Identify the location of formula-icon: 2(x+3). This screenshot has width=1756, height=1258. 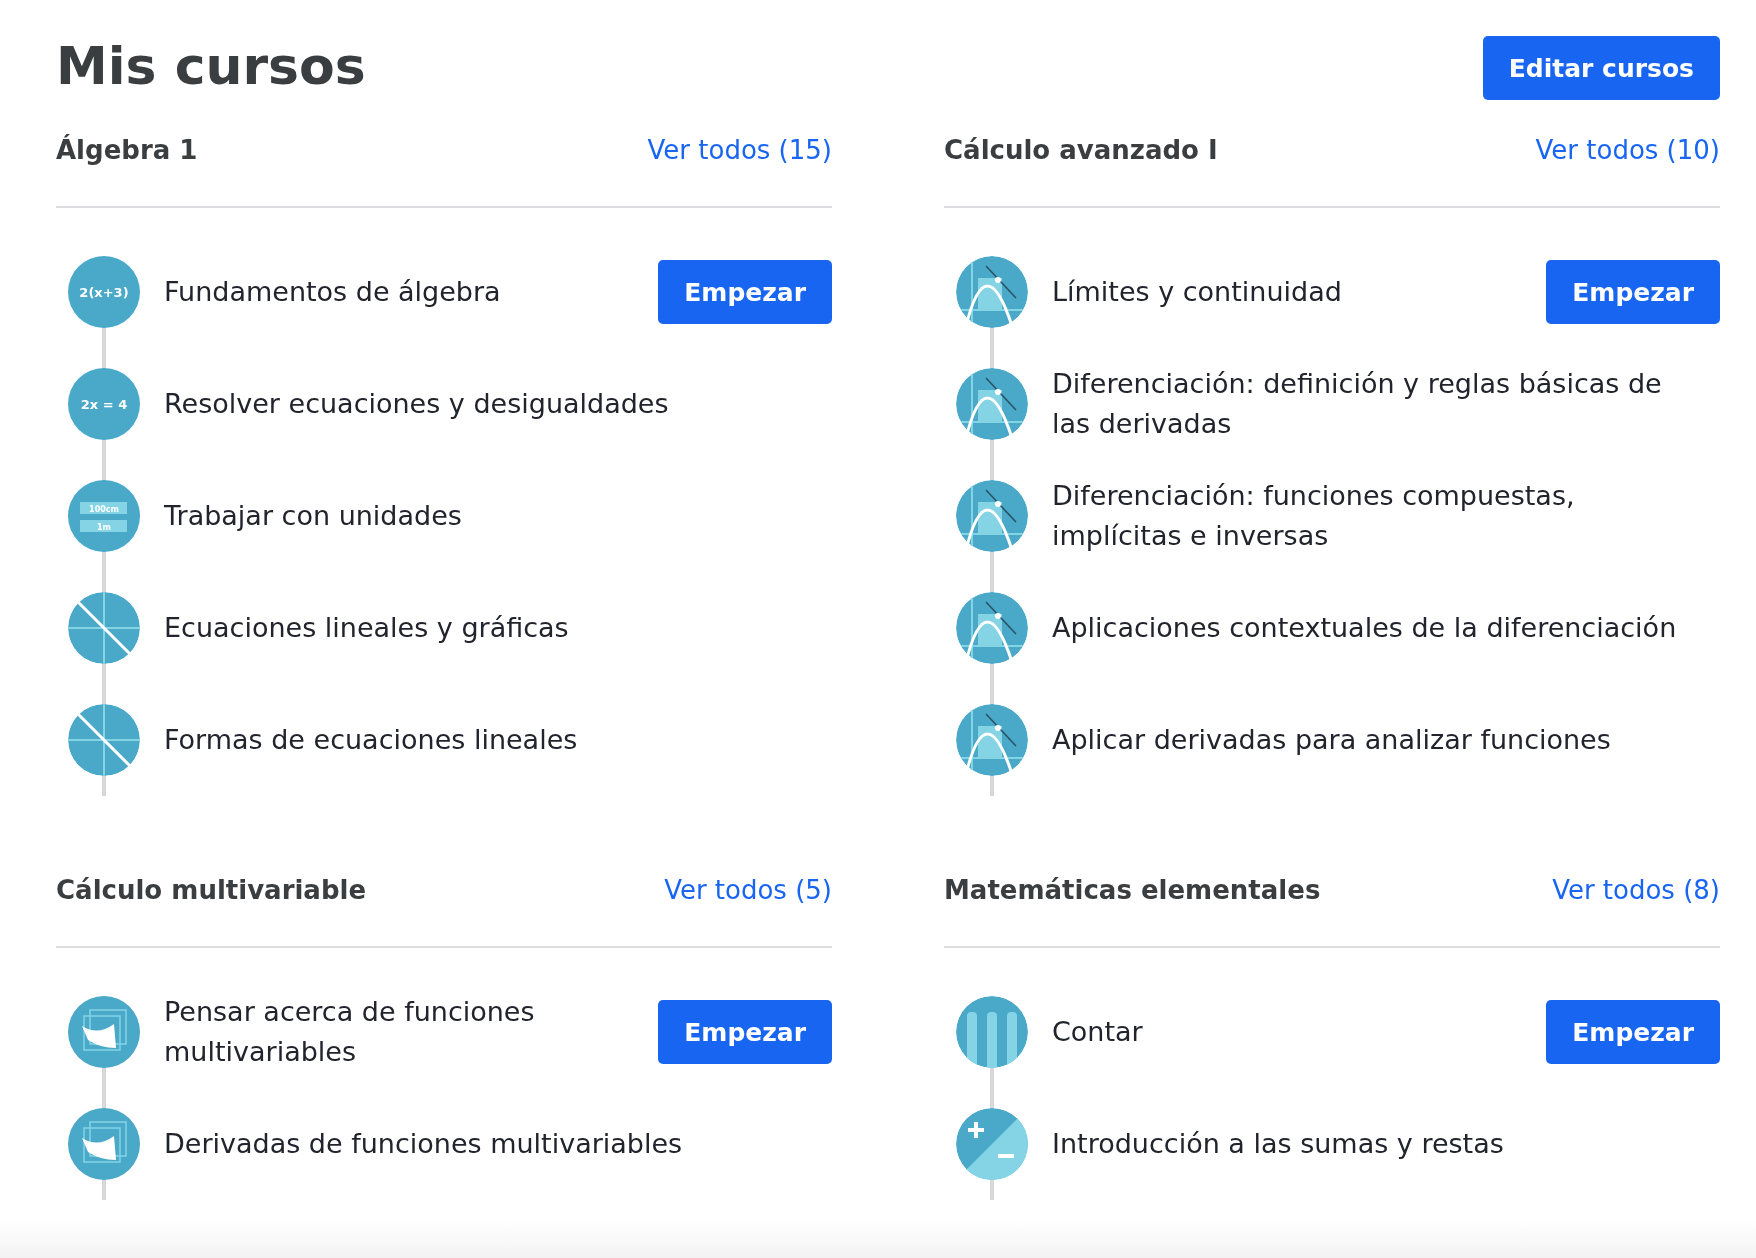
(104, 292).